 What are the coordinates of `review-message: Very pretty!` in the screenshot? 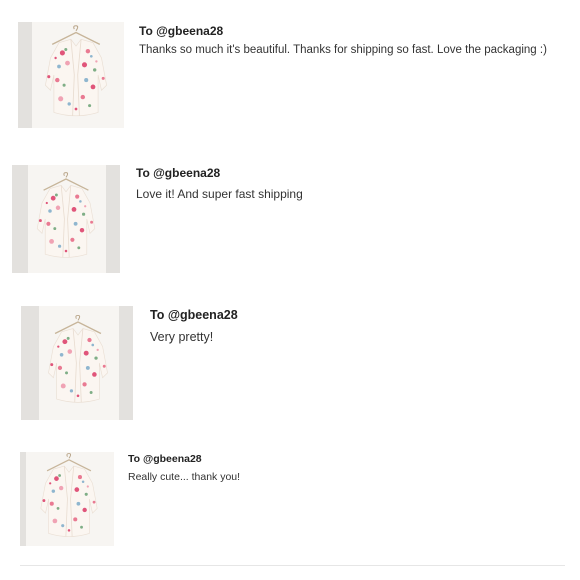 It's located at (182, 337).